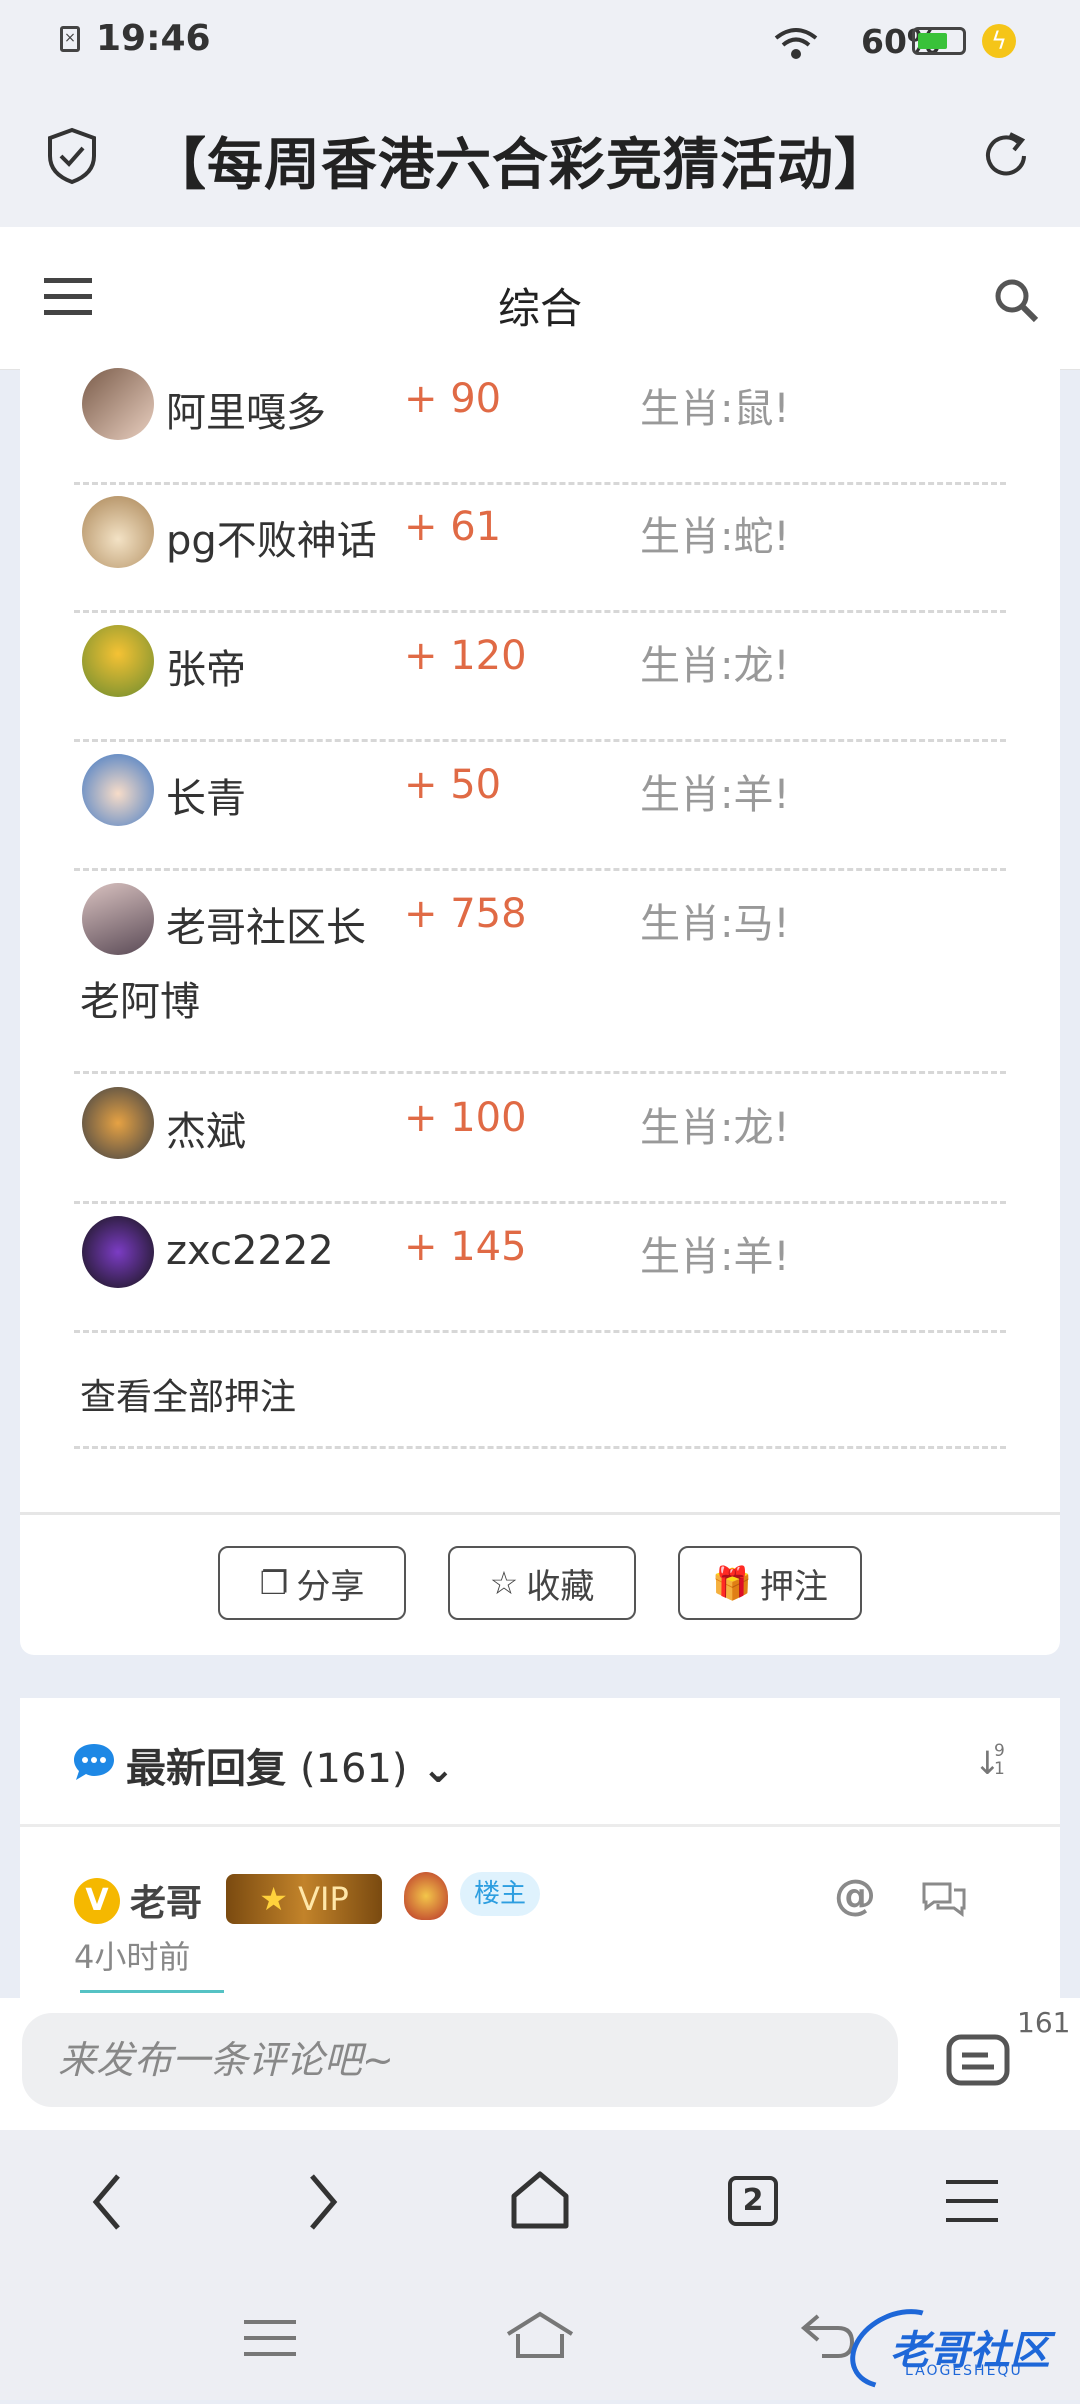 This screenshot has width=1080, height=2404. I want to click on bet-points: + 100, so click(465, 1118).